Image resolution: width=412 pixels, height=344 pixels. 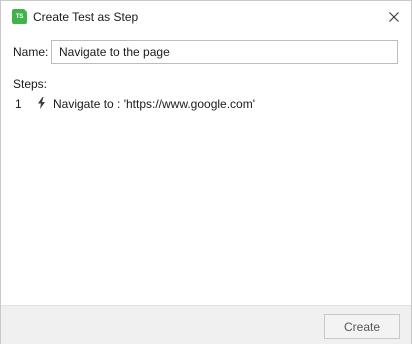 What do you see at coordinates (206, 324) in the screenshot?
I see `dialog-footer: Create` at bounding box center [206, 324].